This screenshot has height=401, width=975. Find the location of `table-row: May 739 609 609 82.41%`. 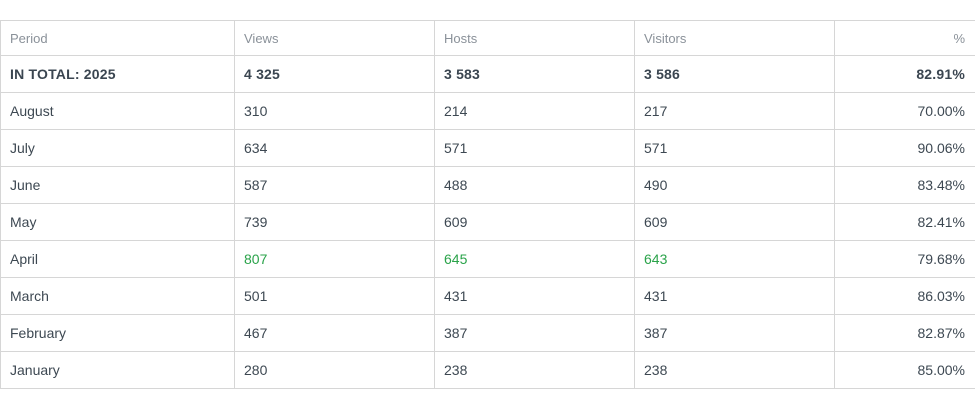

table-row: May 739 609 609 82.41% is located at coordinates (487, 222).